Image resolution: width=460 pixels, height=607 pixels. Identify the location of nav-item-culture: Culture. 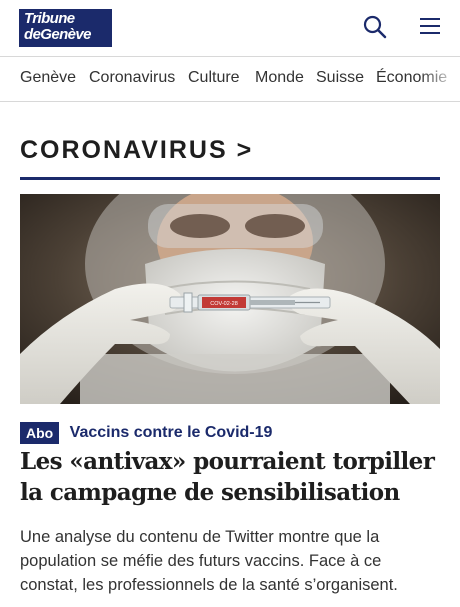
(214, 78).